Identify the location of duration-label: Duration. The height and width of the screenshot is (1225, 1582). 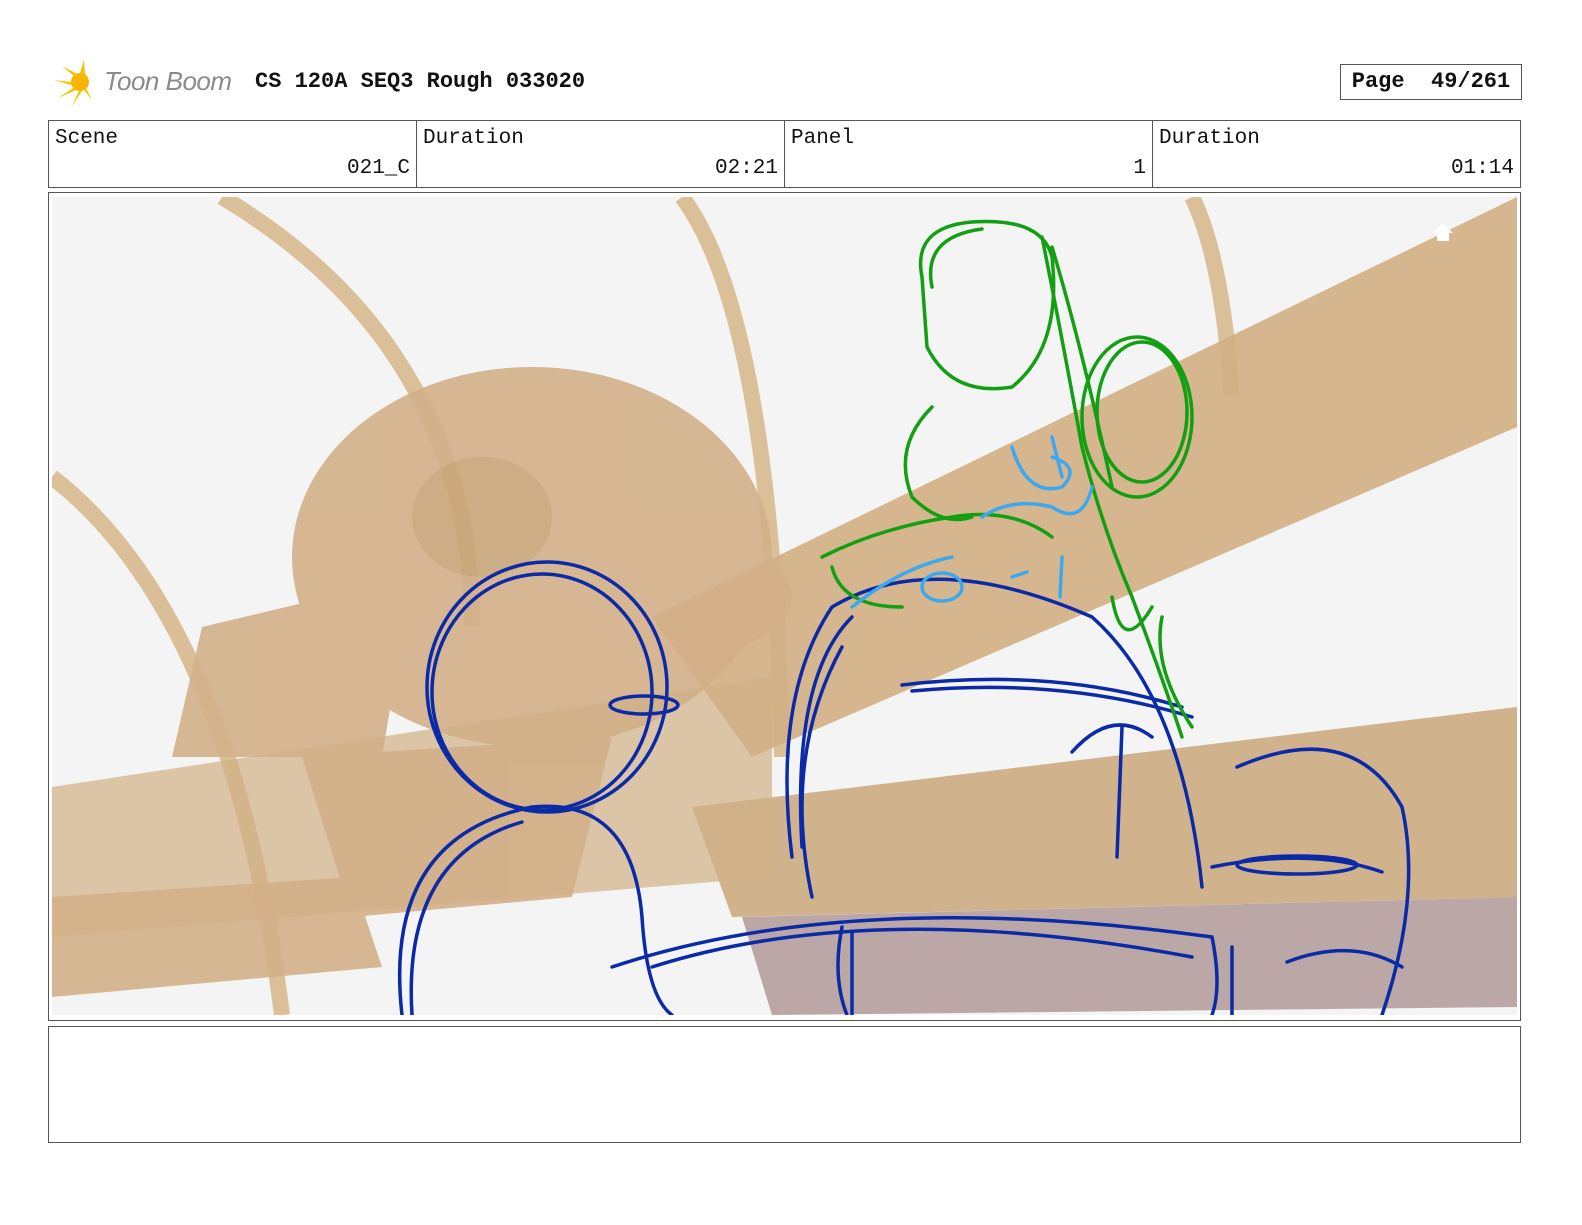
(473, 138).